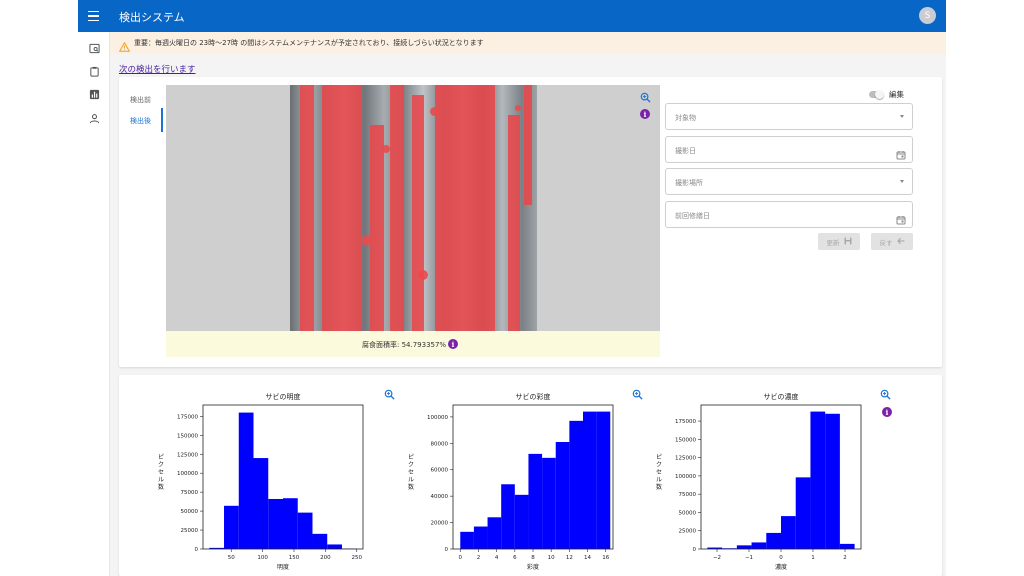 The width and height of the screenshot is (1024, 576). Describe the element at coordinates (141, 120) in the screenshot. I see `tab-after-detection: 検出後` at that location.